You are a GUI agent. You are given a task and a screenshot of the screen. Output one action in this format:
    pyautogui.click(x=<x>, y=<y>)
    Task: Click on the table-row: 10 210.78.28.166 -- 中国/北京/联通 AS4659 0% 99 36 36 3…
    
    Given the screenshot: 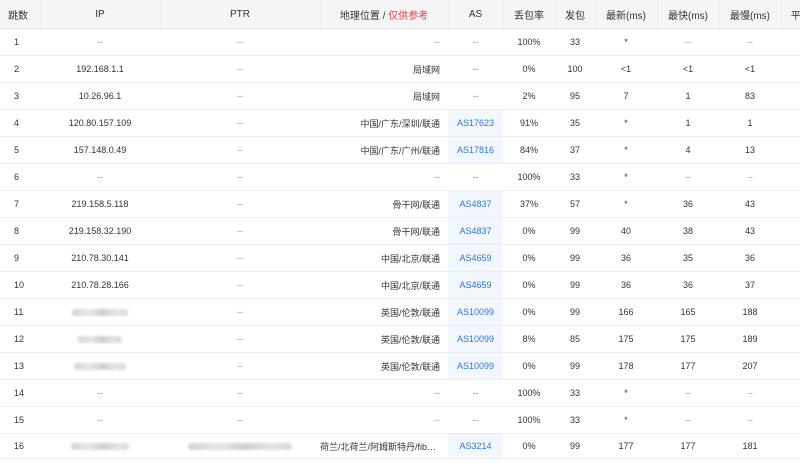 What is the action you would take?
    pyautogui.click(x=400, y=285)
    